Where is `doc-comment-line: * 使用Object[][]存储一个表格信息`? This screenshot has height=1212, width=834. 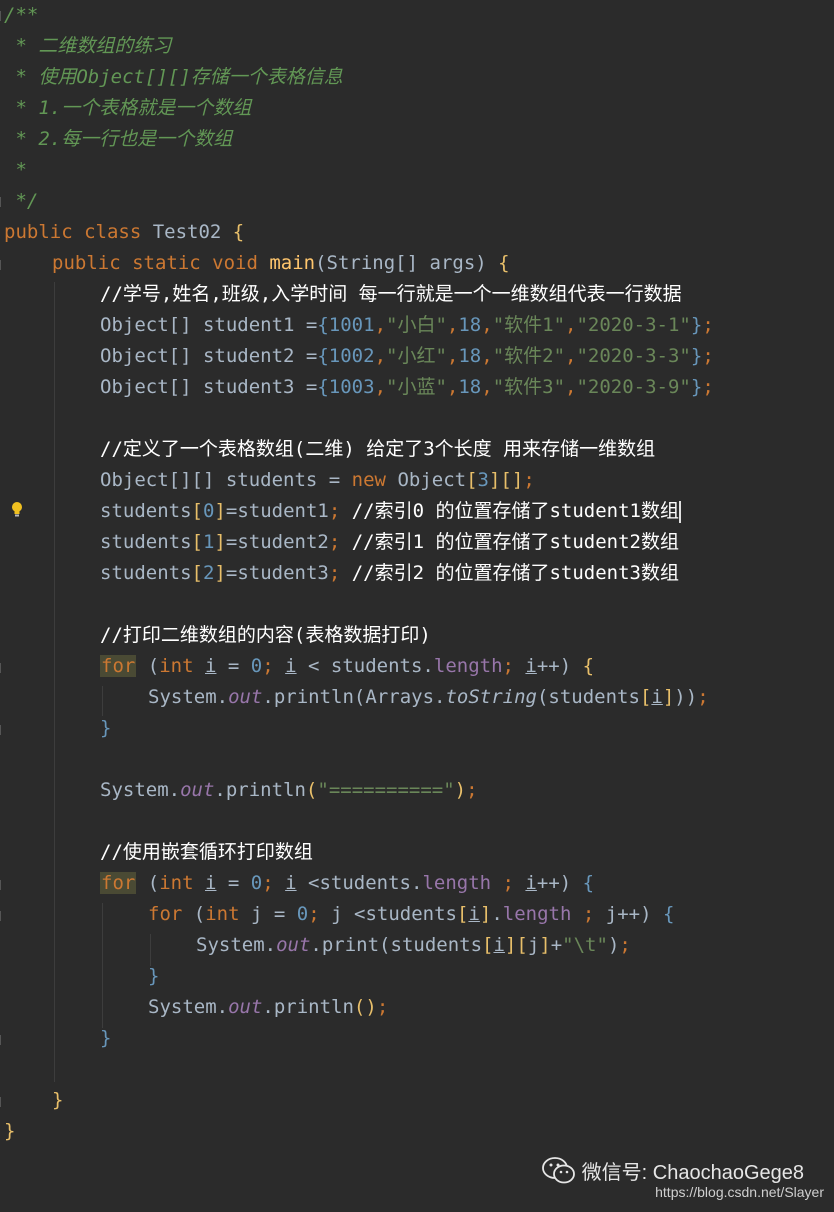 doc-comment-line: * 使用Object[][]存储一个表格信息 is located at coordinates (173, 77).